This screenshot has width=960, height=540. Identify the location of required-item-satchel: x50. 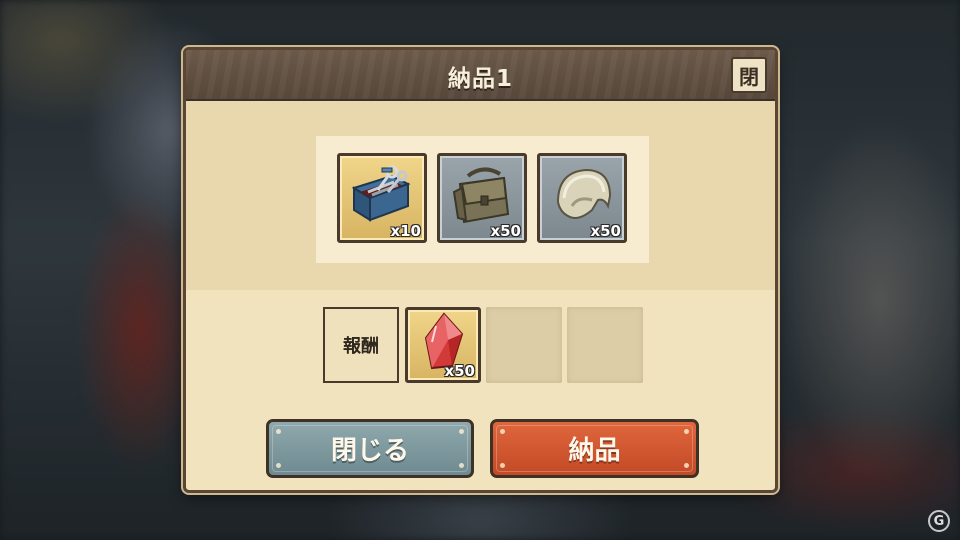
(482, 198).